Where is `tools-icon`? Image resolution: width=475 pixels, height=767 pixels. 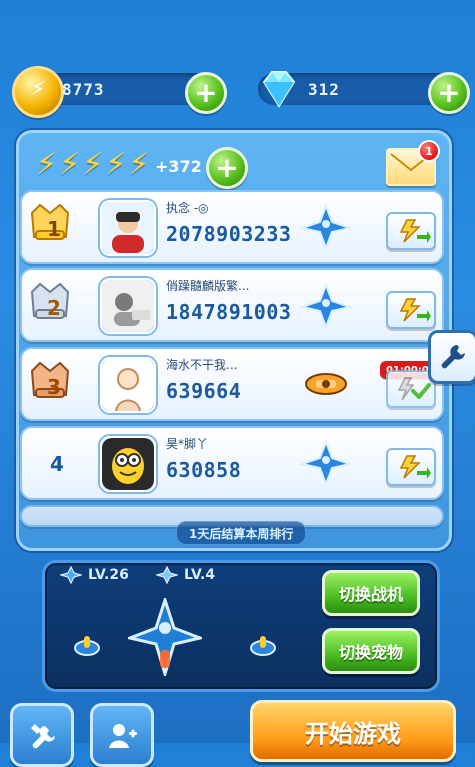
tools-icon is located at coordinates (43, 736).